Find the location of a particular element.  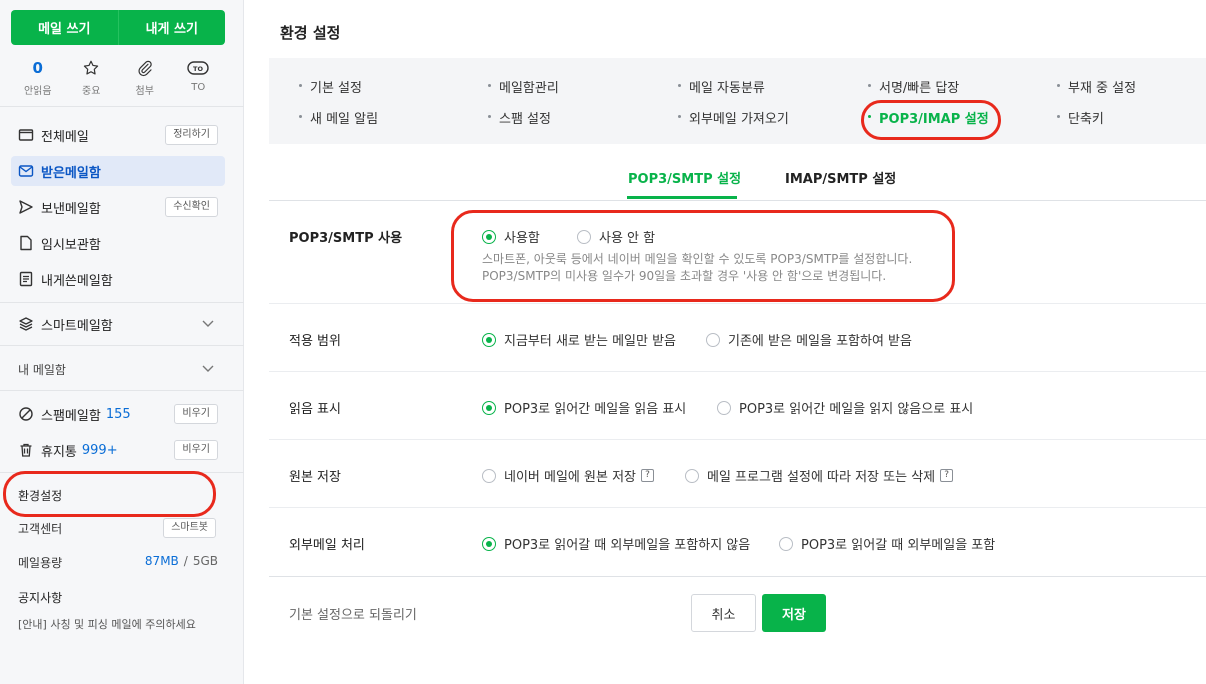

radio-label: POP3로 읽어간 메일을 읽지 않음으로 표시 is located at coordinates (856, 409).